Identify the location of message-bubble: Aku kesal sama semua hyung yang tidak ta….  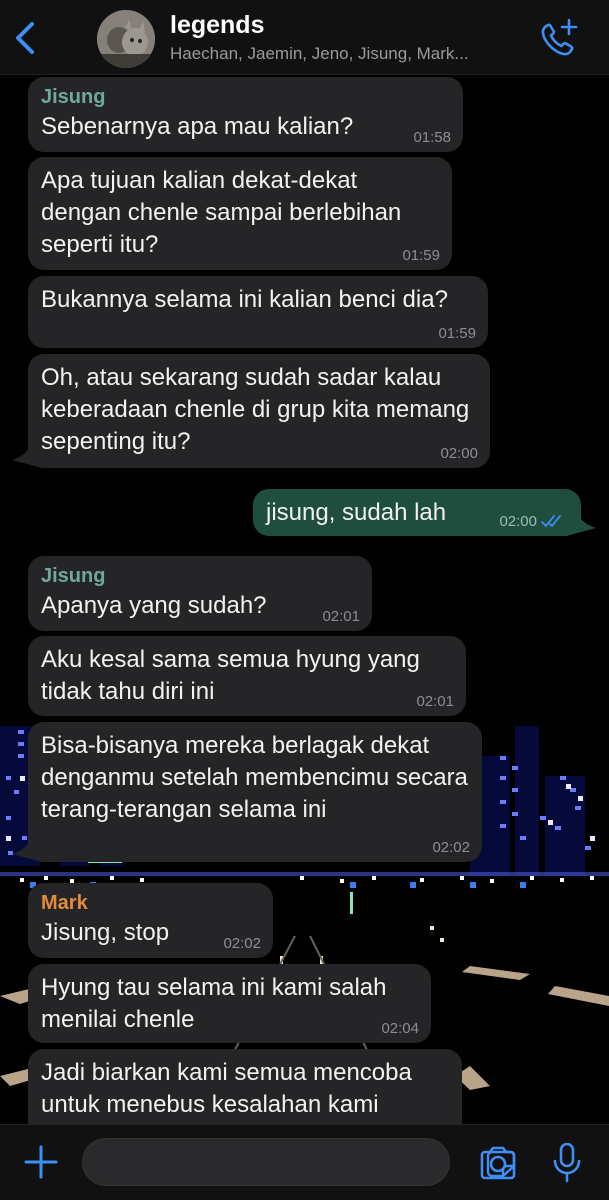
(247, 676).